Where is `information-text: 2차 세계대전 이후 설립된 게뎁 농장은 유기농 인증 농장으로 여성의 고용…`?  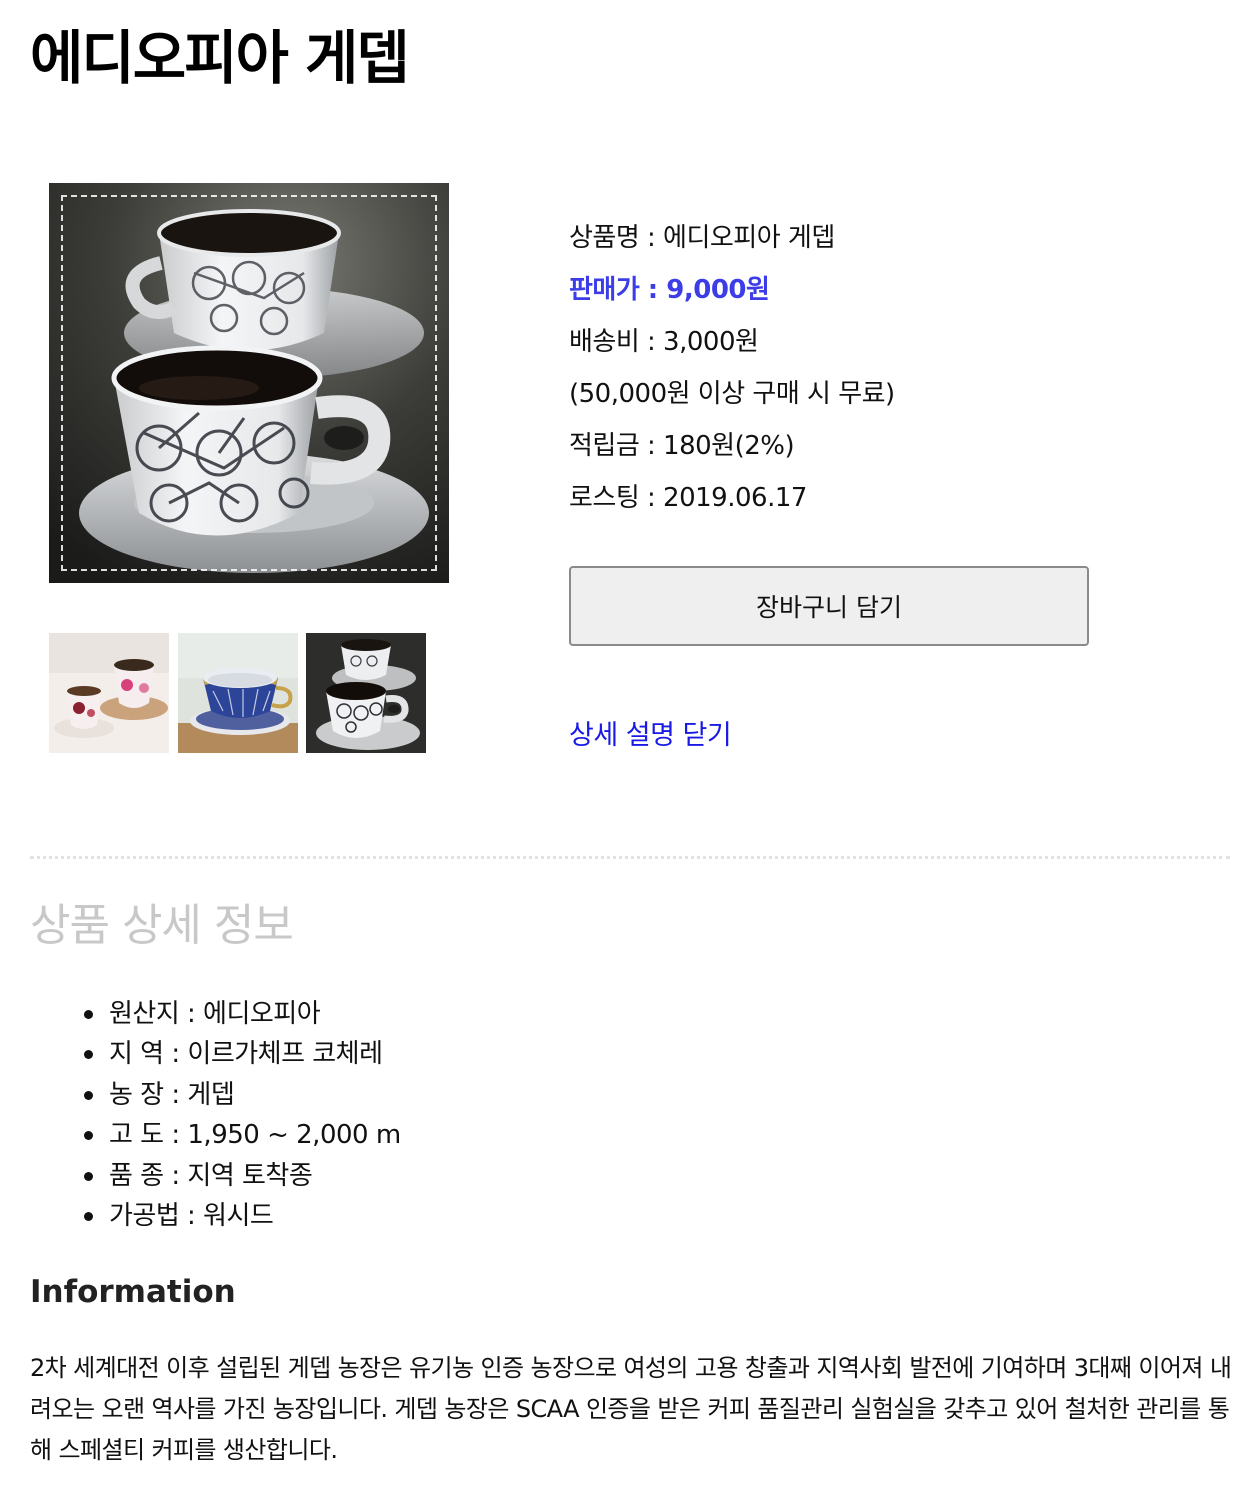 information-text: 2차 세계대전 이후 설립된 게뎁 농장은 유기농 인증 농장으로 여성의 고용… is located at coordinates (631, 1409).